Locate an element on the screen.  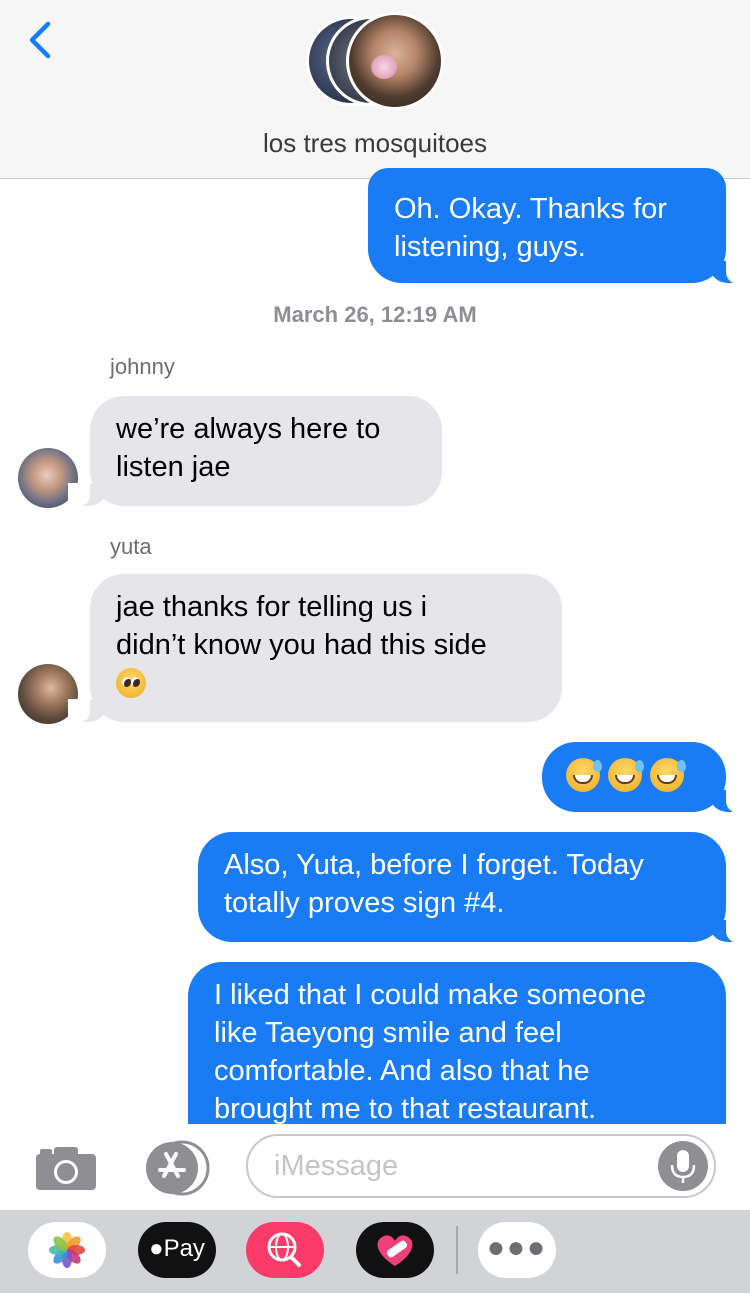
app-drawer: ●Pay ●●● is located at coordinates (375, 1251).